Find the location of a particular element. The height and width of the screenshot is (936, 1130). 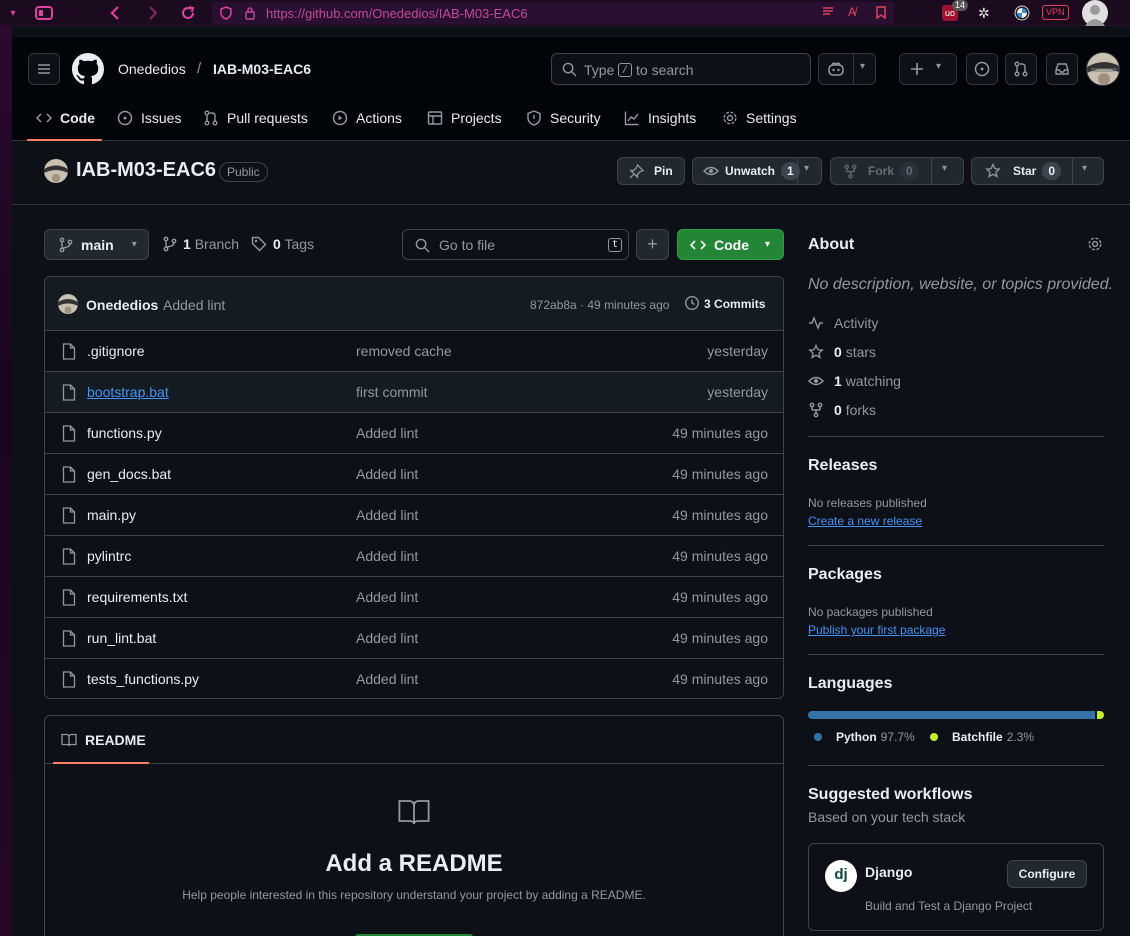

bookmark-icon is located at coordinates (881, 12).